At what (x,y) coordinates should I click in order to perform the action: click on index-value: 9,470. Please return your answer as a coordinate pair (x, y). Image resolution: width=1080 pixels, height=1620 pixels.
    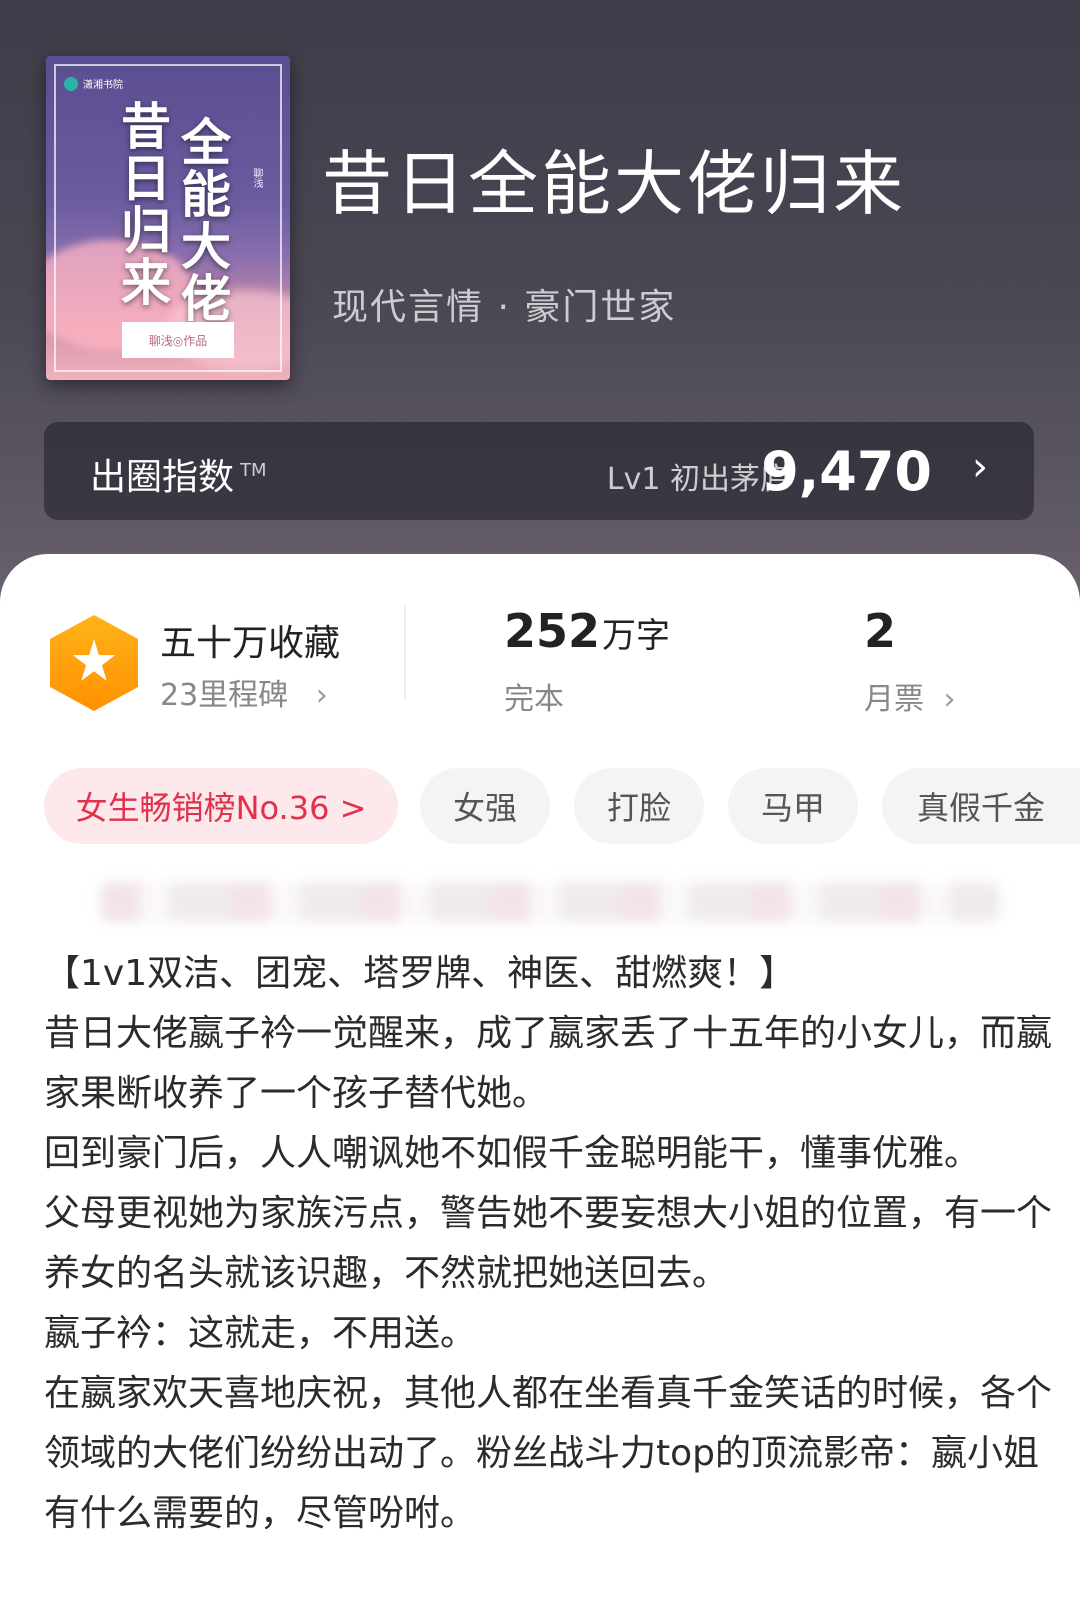
    Looking at the image, I should click on (846, 471).